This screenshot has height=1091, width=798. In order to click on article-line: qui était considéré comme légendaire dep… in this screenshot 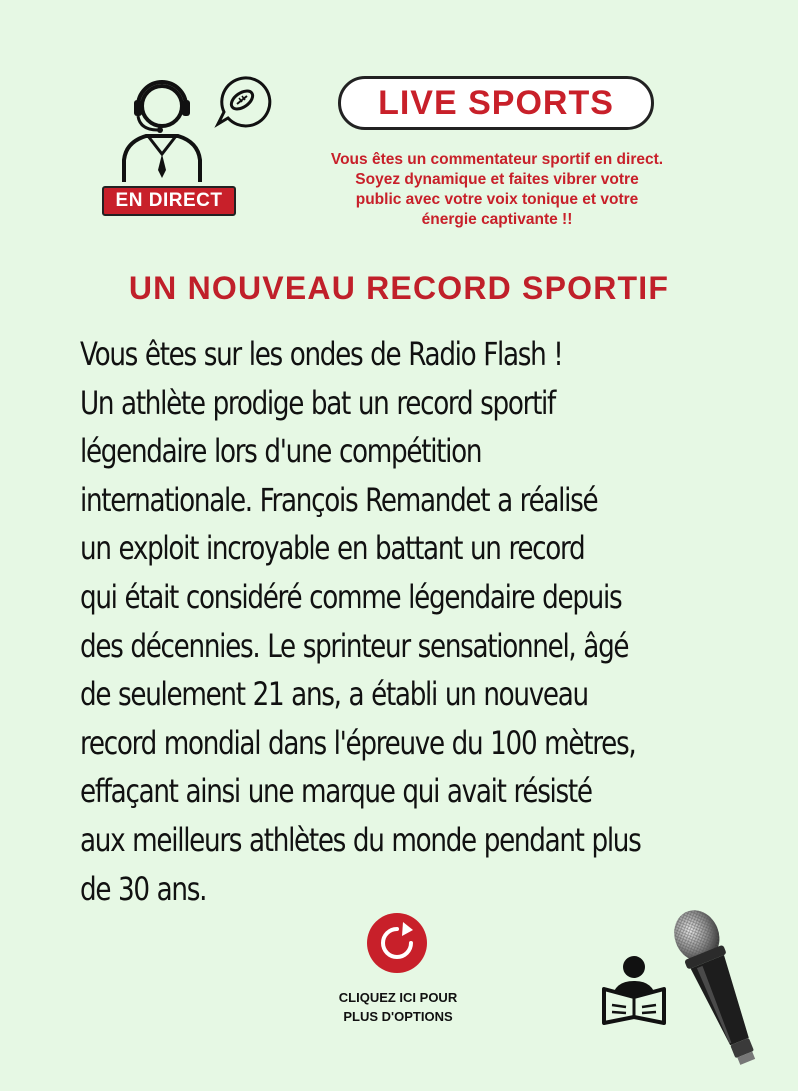, I will do `click(351, 596)`.